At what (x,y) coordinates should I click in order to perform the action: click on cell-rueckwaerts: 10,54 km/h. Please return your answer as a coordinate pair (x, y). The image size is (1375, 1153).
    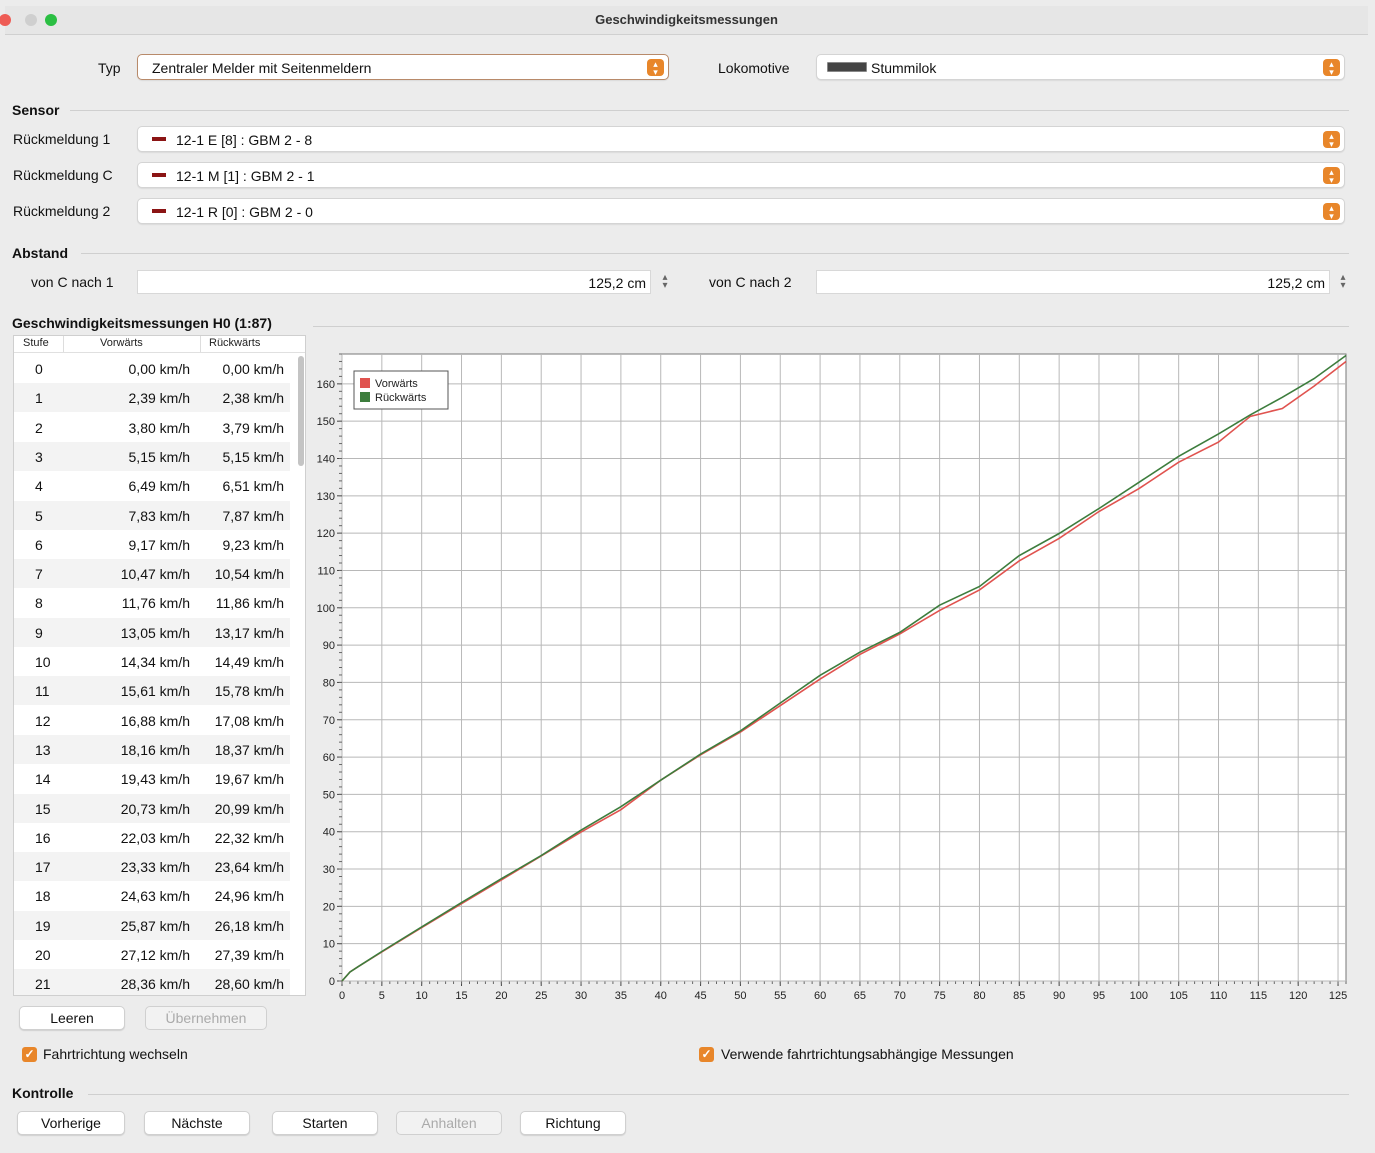
    Looking at the image, I should click on (249, 574).